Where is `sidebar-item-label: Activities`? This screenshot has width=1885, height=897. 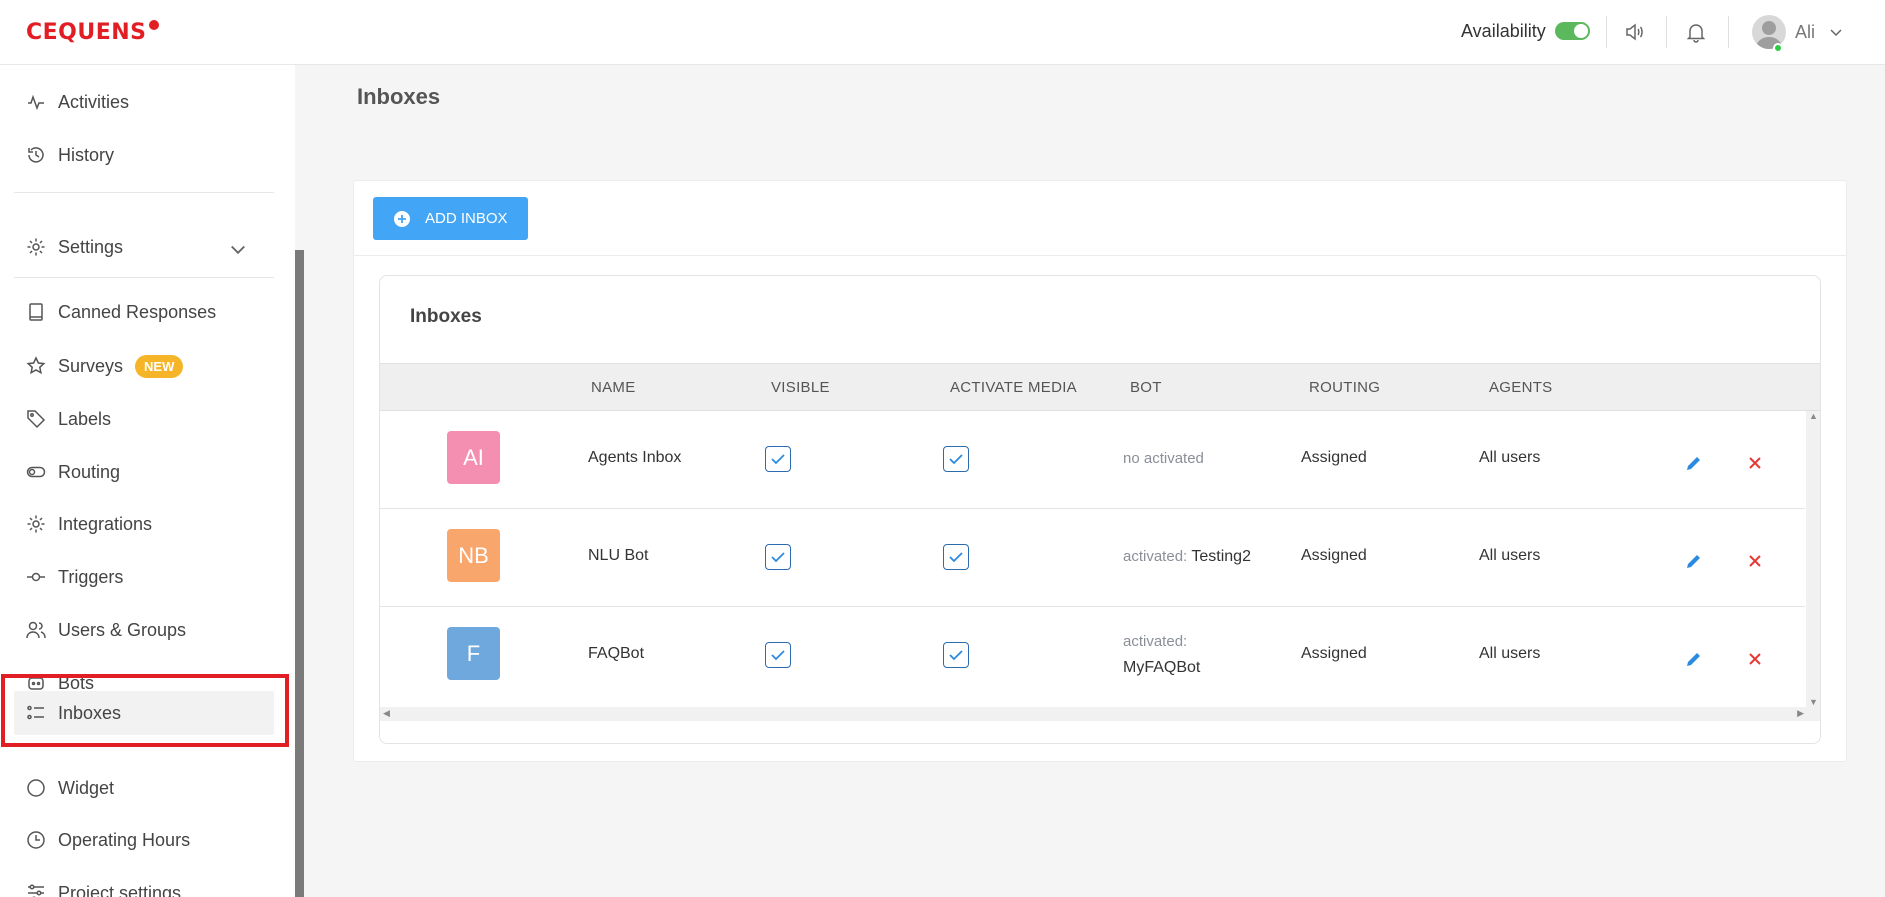 sidebar-item-label: Activities is located at coordinates (94, 101).